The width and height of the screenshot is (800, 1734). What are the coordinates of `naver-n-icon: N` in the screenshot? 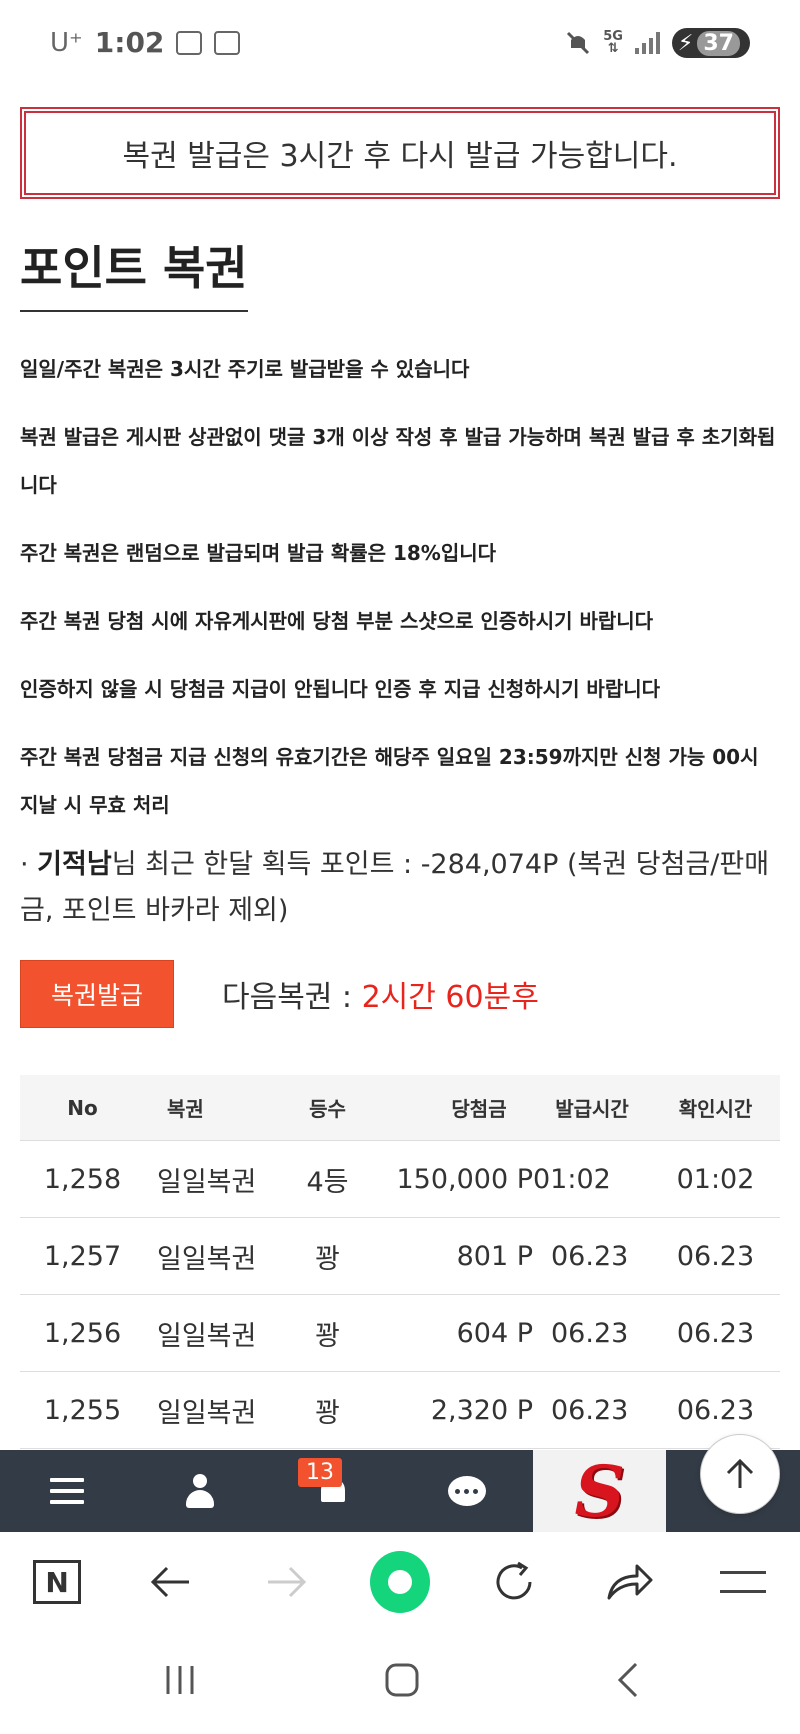 It's located at (57, 1582).